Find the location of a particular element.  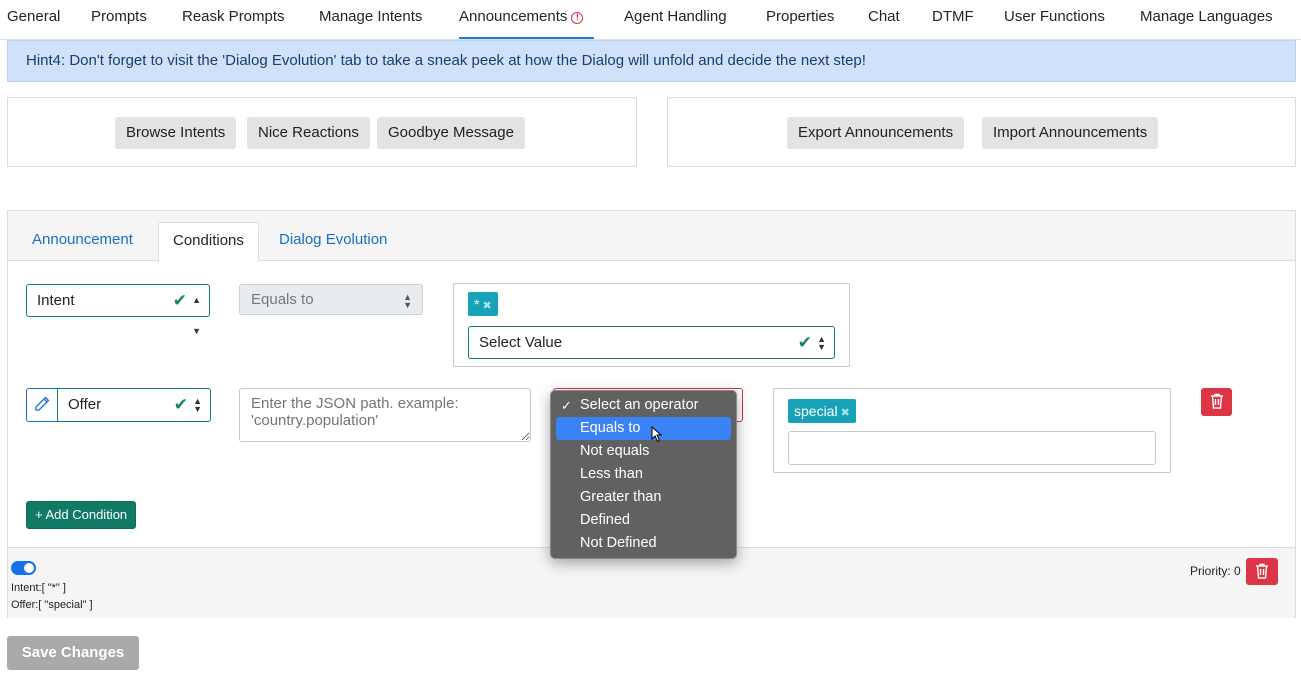

add-condition-button: + Add Condition is located at coordinates (81, 515).